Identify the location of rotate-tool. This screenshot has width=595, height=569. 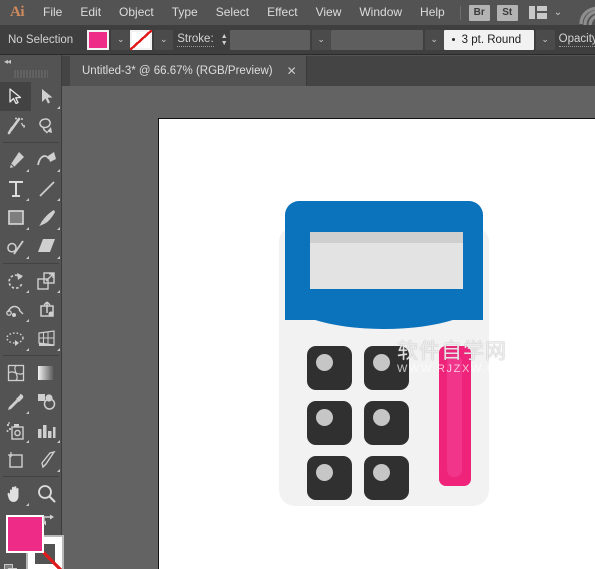
(15, 280).